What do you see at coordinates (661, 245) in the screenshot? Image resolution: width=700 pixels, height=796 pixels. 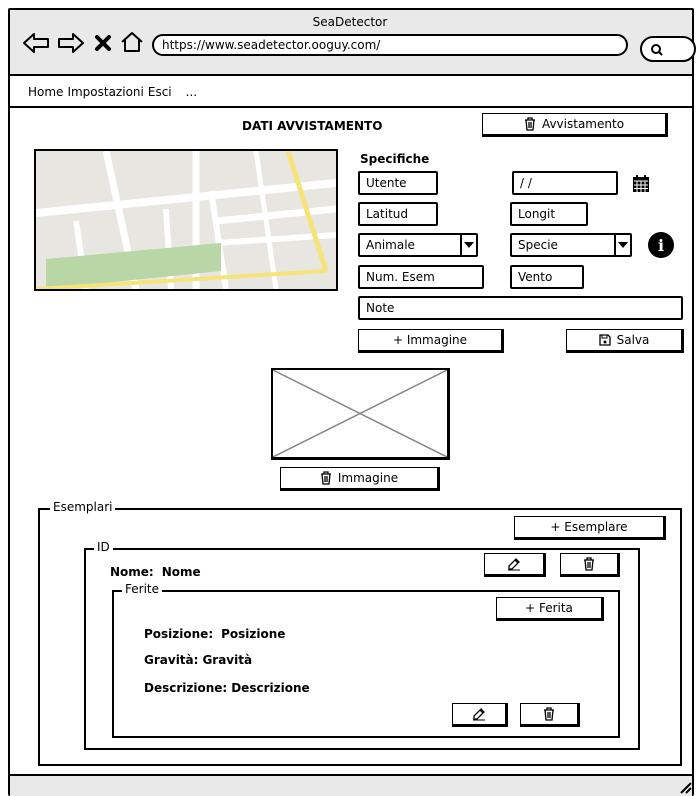 I see `info-icon: i` at bounding box center [661, 245].